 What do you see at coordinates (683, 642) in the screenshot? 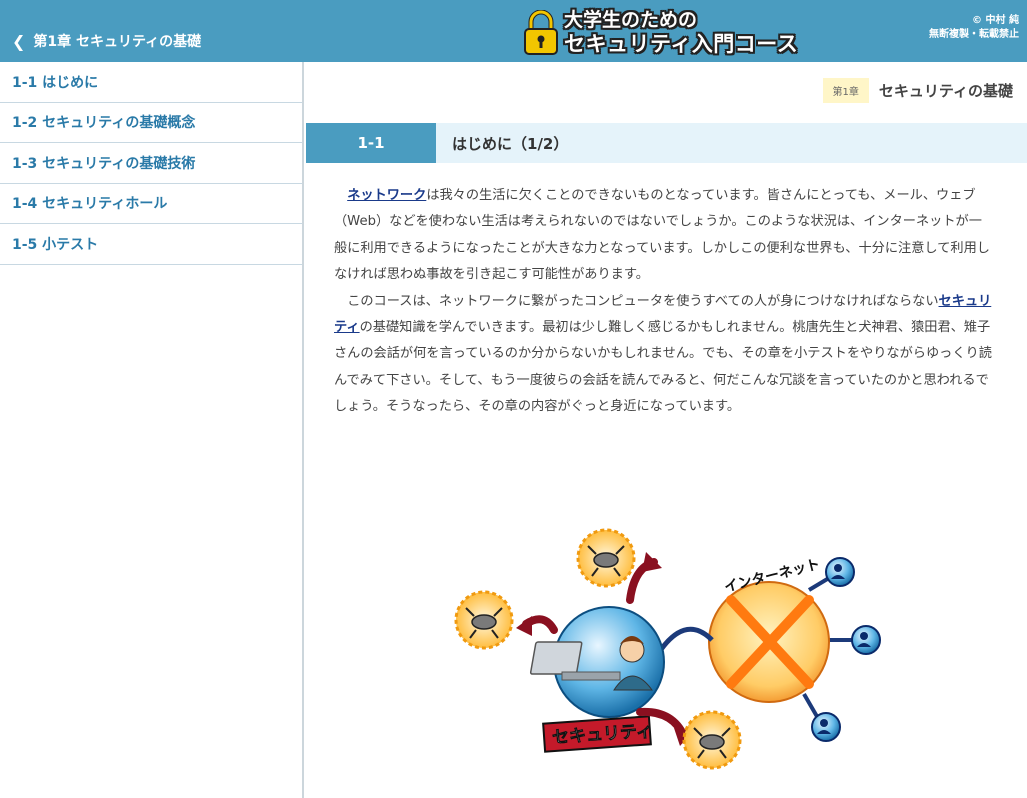
I see `connection-arc` at bounding box center [683, 642].